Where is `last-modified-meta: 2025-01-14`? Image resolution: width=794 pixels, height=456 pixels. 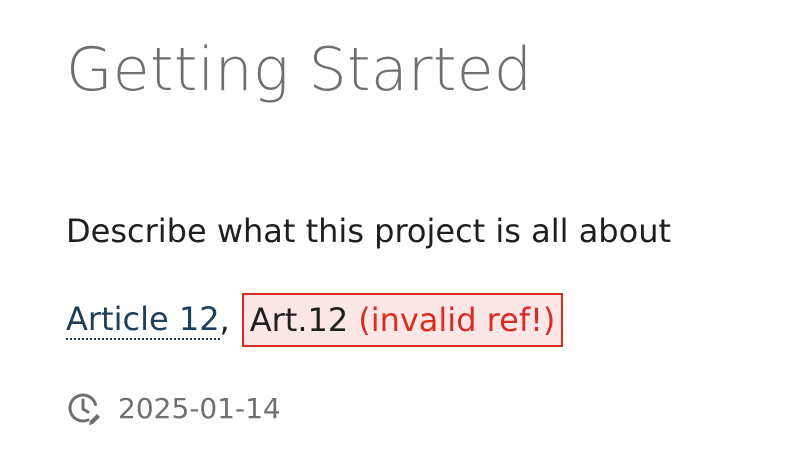 last-modified-meta: 2025-01-14 is located at coordinates (173, 408).